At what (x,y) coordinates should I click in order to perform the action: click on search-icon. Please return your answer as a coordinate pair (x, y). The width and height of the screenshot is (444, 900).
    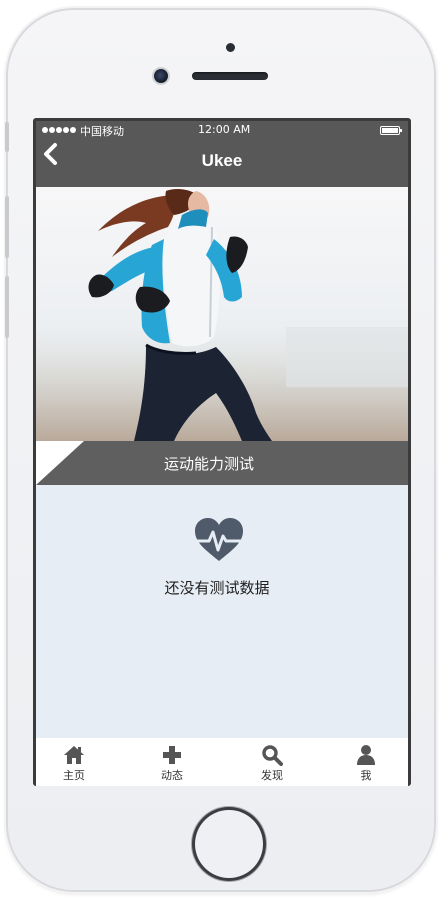
    Looking at the image, I should click on (272, 755).